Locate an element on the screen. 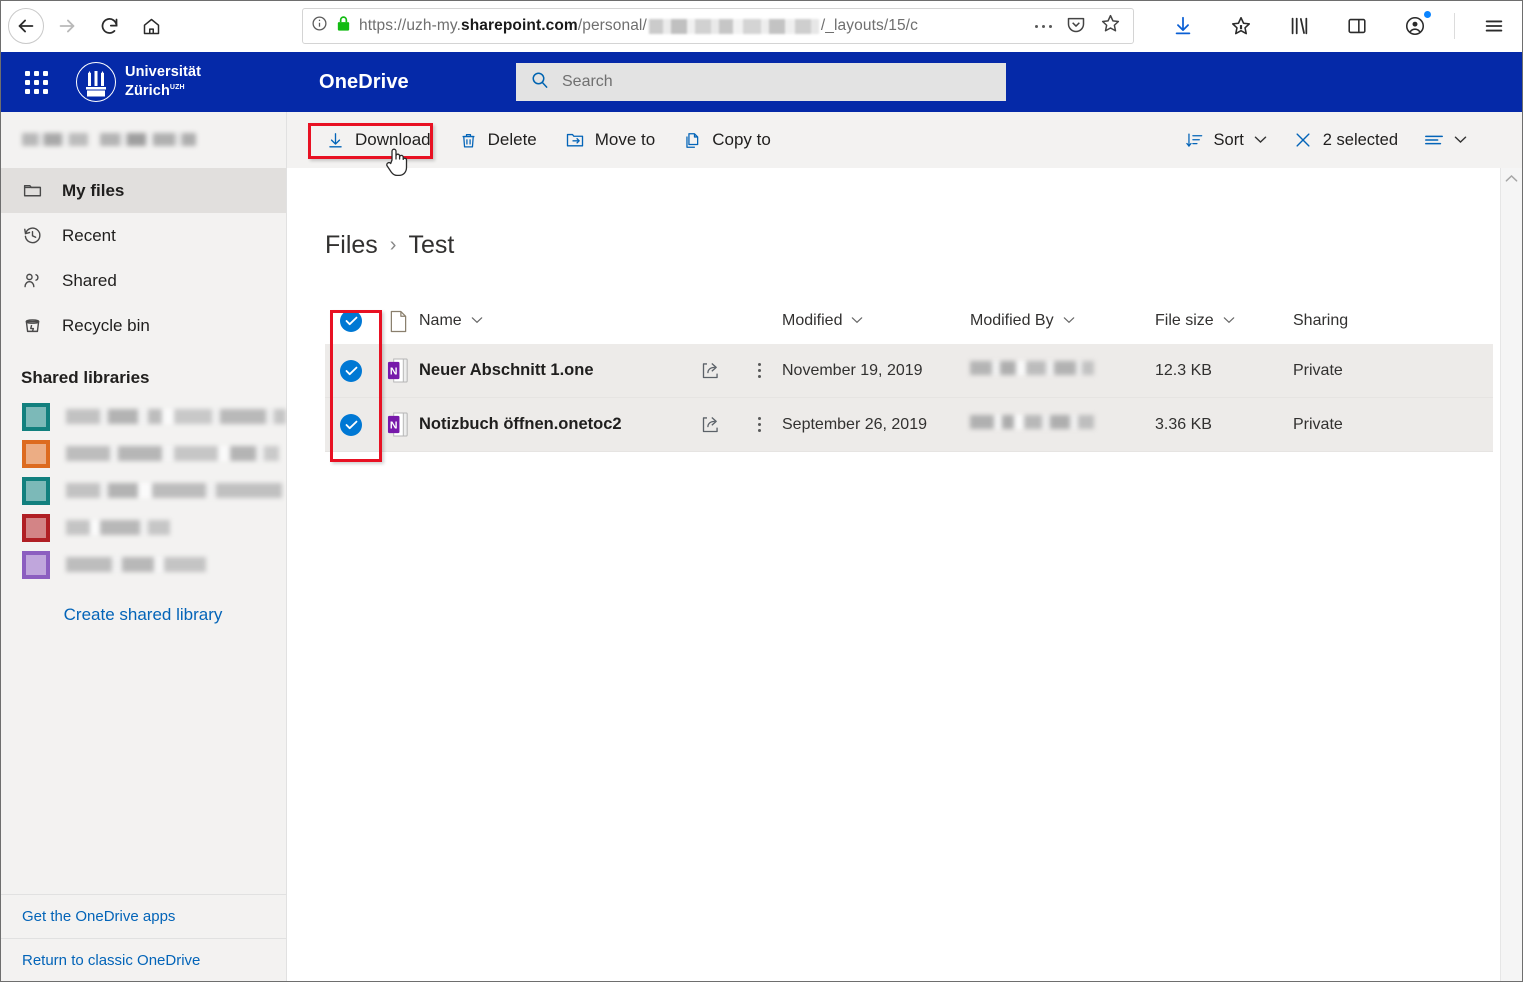  checkmark-icon is located at coordinates (351, 321).